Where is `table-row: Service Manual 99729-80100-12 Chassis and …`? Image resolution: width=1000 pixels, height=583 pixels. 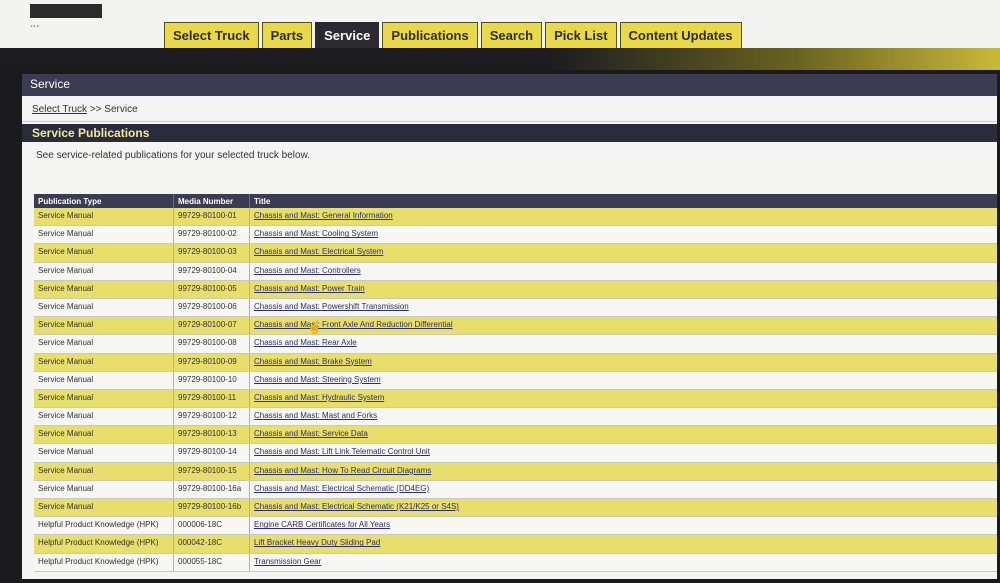 table-row: Service Manual 99729-80100-12 Chassis and … is located at coordinates (515, 417).